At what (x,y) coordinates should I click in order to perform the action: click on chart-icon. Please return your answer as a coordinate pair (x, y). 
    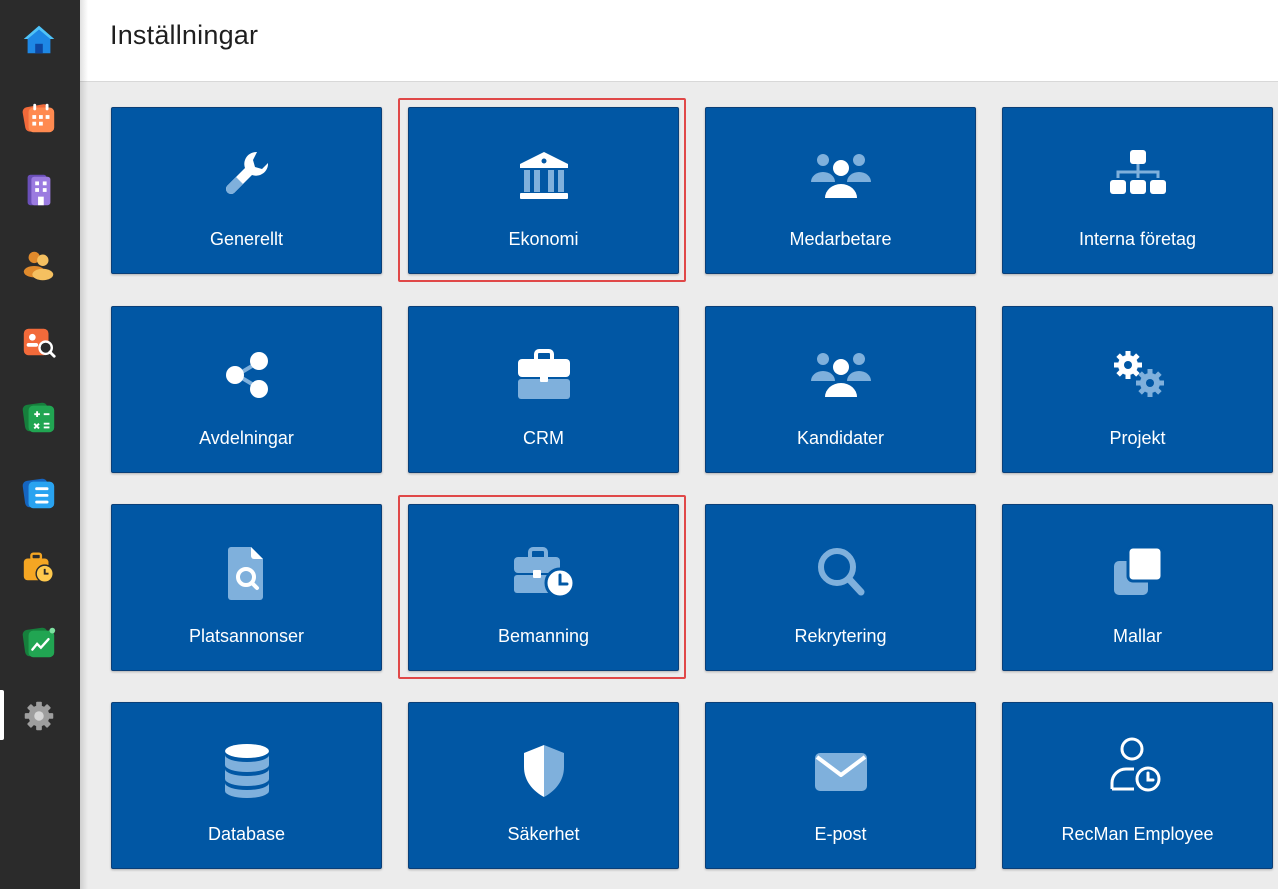
    Looking at the image, I should click on (39, 642).